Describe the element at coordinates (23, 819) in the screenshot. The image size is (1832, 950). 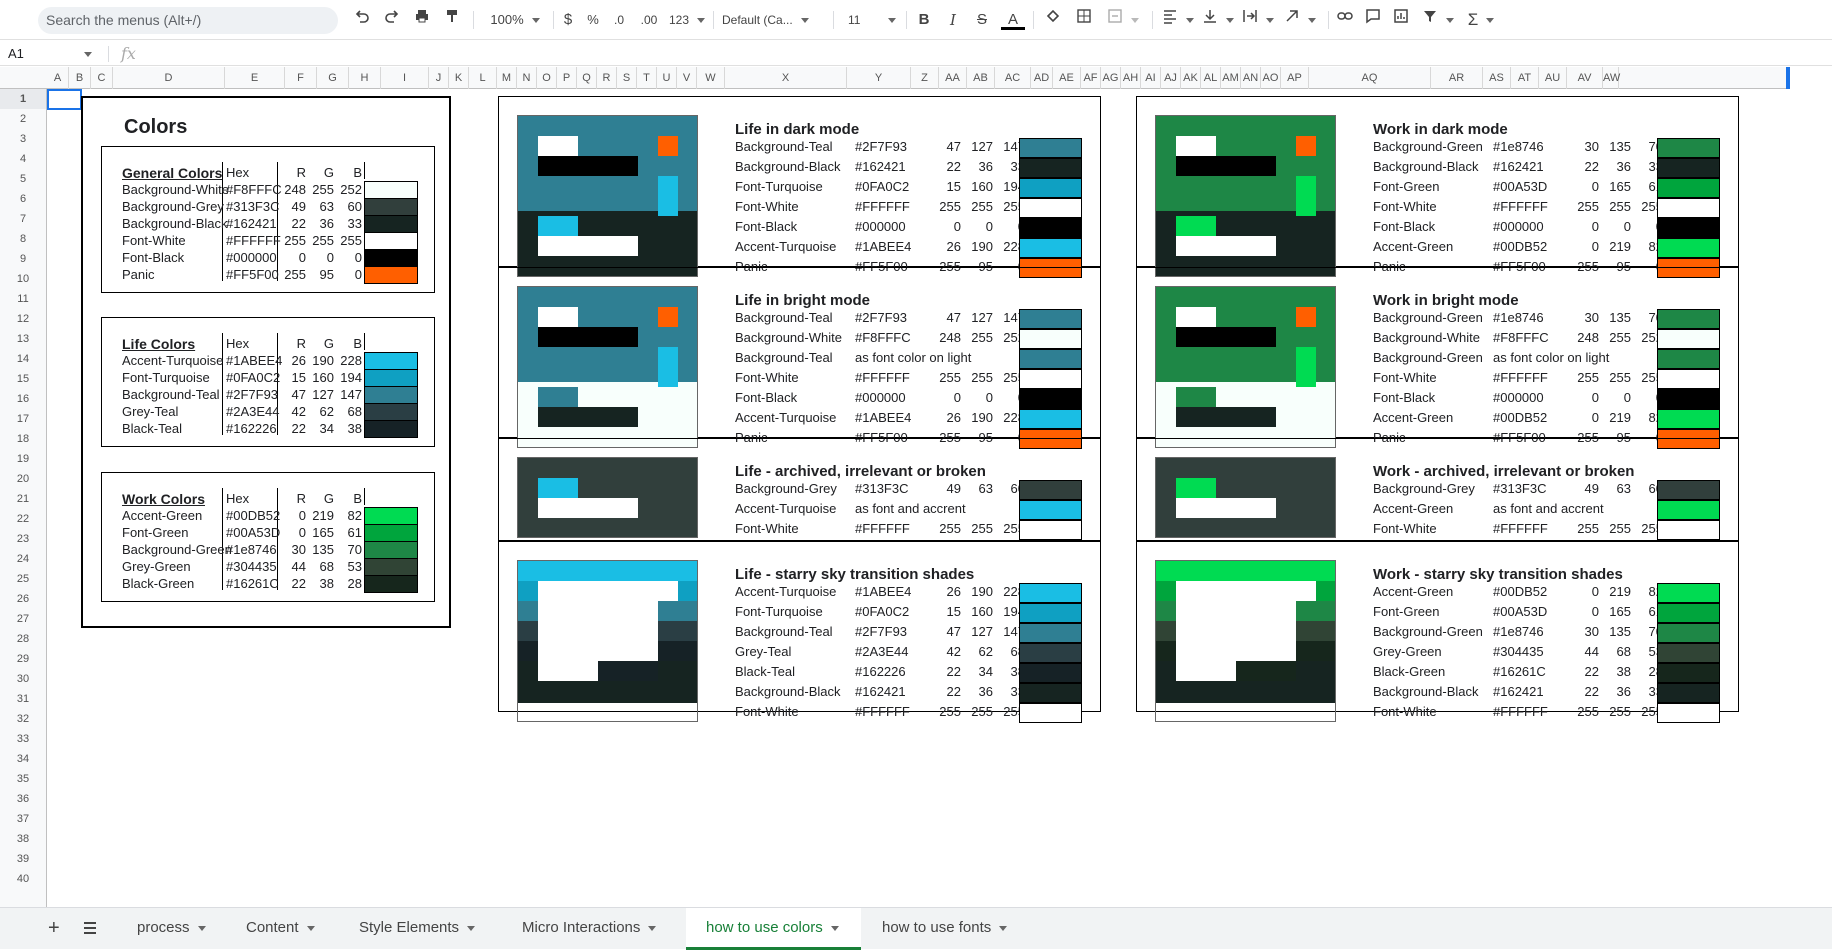
I see `row-header: 37` at that location.